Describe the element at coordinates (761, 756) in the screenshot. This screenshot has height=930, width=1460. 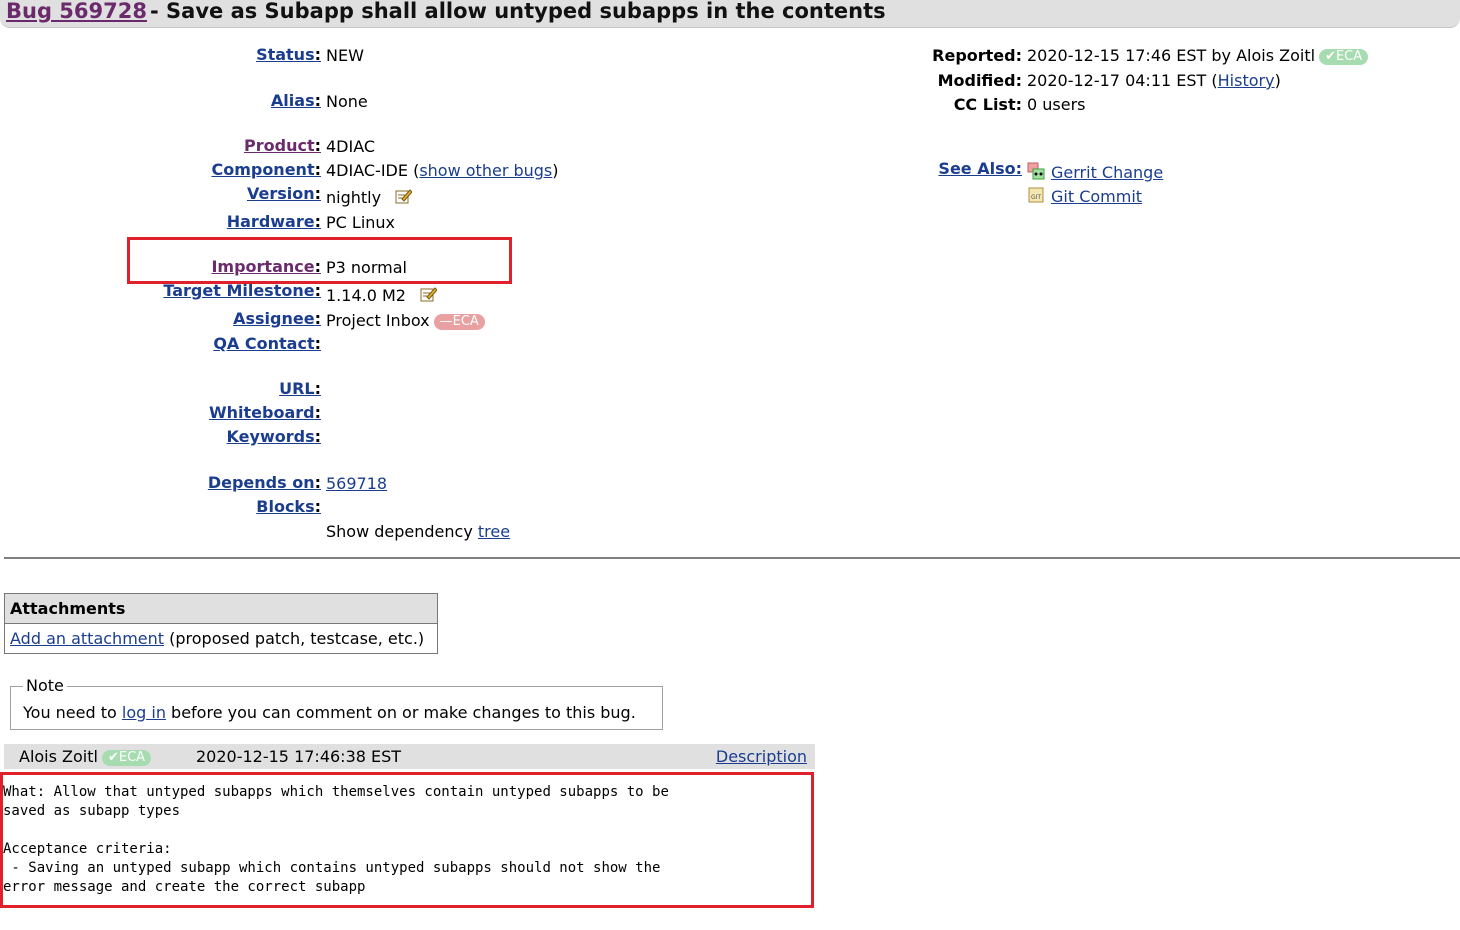
I see `description-link: Description` at that location.